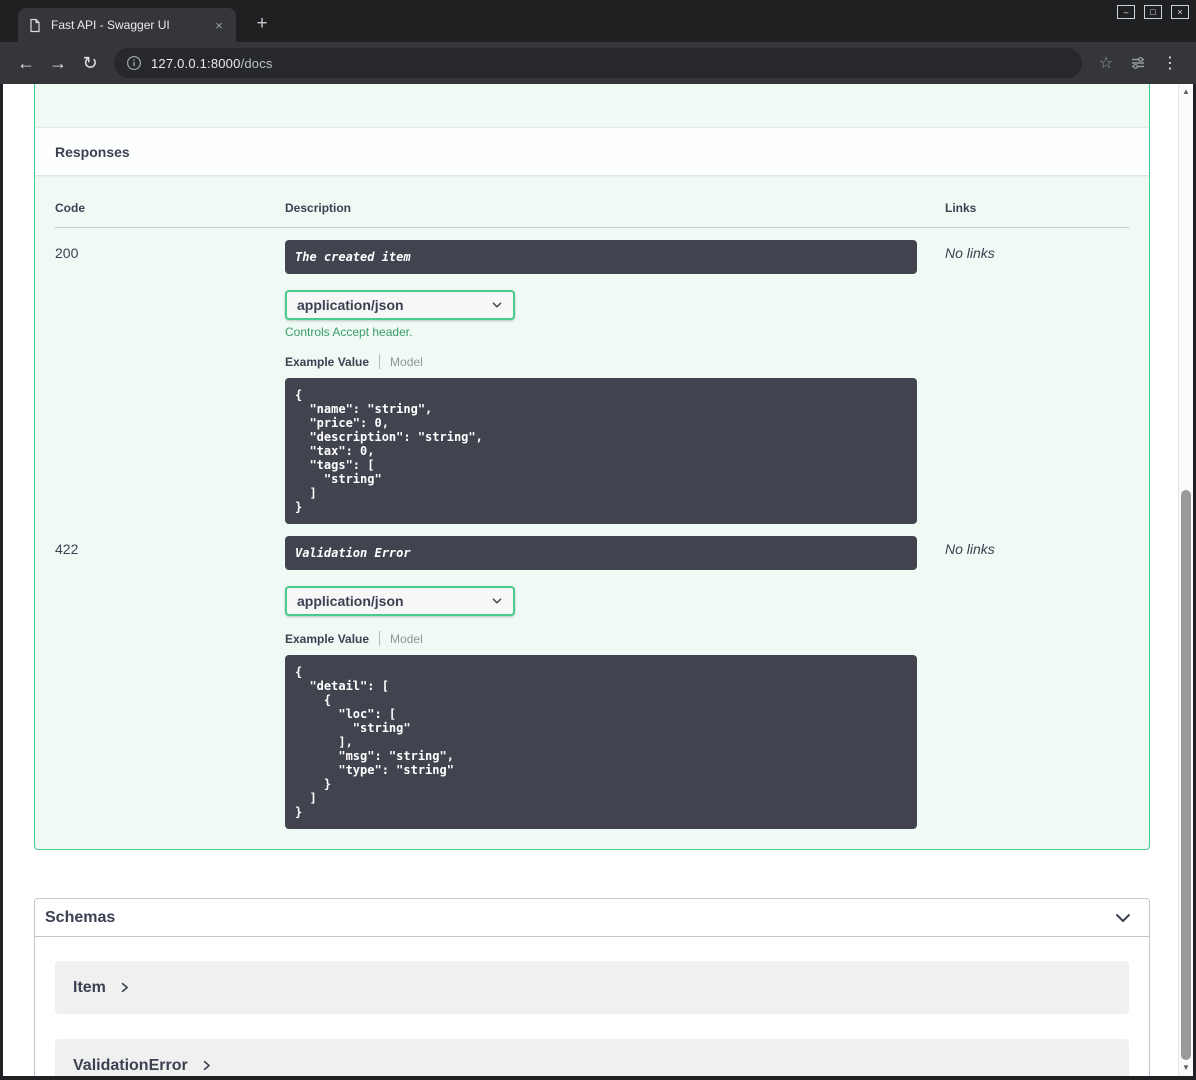 This screenshot has width=1196, height=1080. I want to click on response-code: 422, so click(67, 549).